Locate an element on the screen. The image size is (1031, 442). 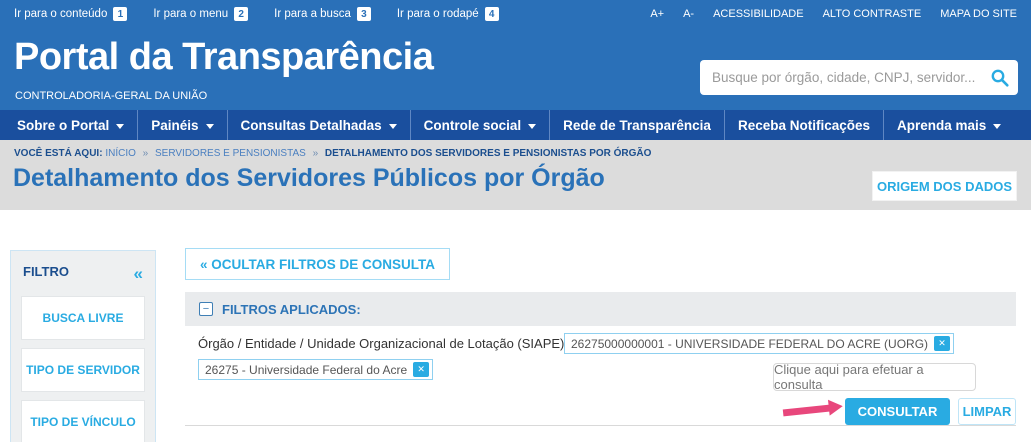
nav-item-consultas-detalhadas: Consultas Detalhadas is located at coordinates (319, 125).